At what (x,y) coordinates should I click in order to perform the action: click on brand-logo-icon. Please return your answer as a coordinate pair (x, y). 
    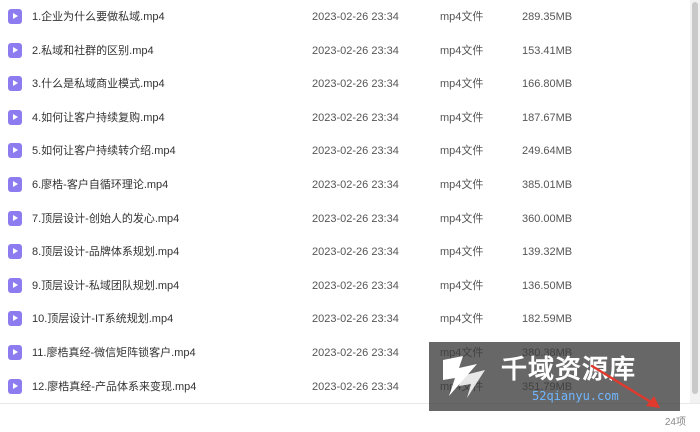
    Looking at the image, I should click on (464, 377).